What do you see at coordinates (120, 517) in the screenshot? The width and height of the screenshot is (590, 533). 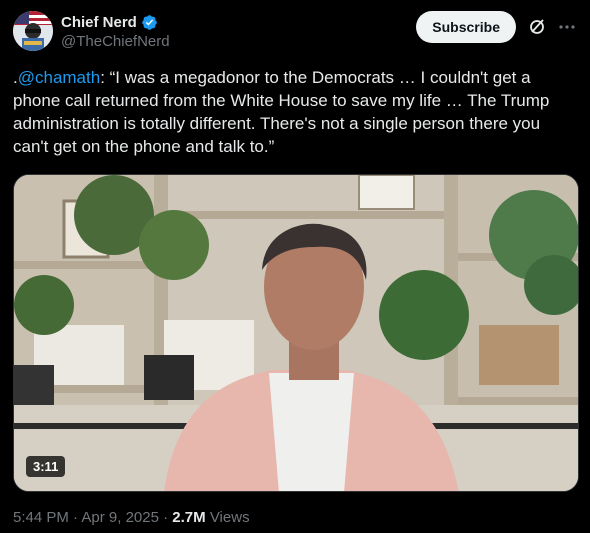 I see `tweet-date: Apr 9, 2025` at bounding box center [120, 517].